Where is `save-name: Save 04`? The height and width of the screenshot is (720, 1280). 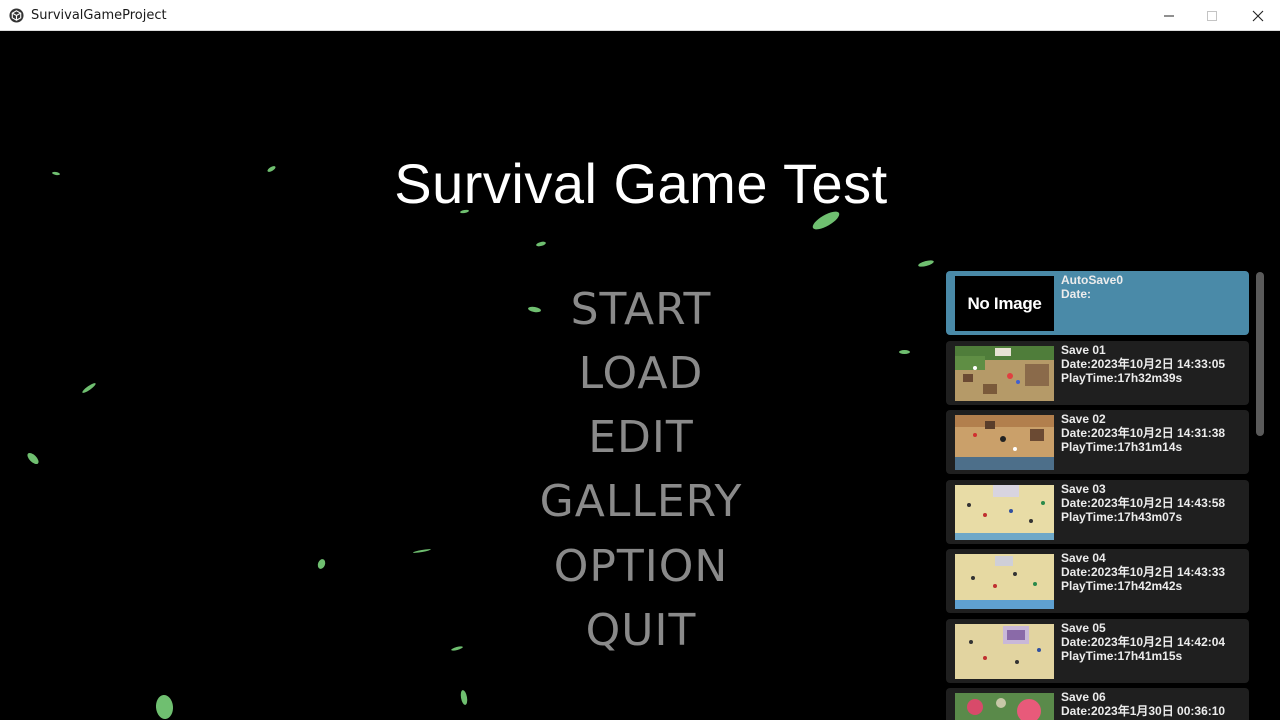
save-name: Save 04 is located at coordinates (1083, 558).